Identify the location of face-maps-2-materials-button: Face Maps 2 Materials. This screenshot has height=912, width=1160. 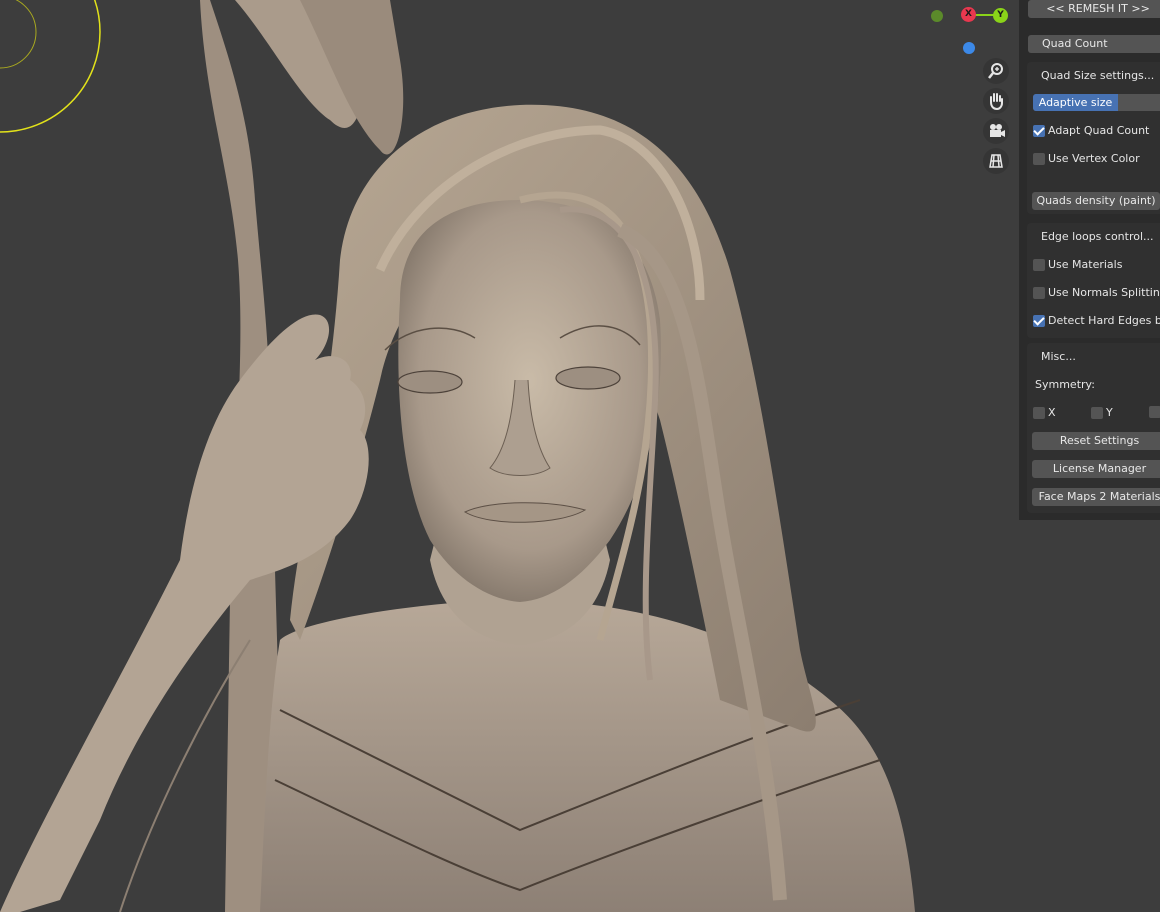
(1096, 497).